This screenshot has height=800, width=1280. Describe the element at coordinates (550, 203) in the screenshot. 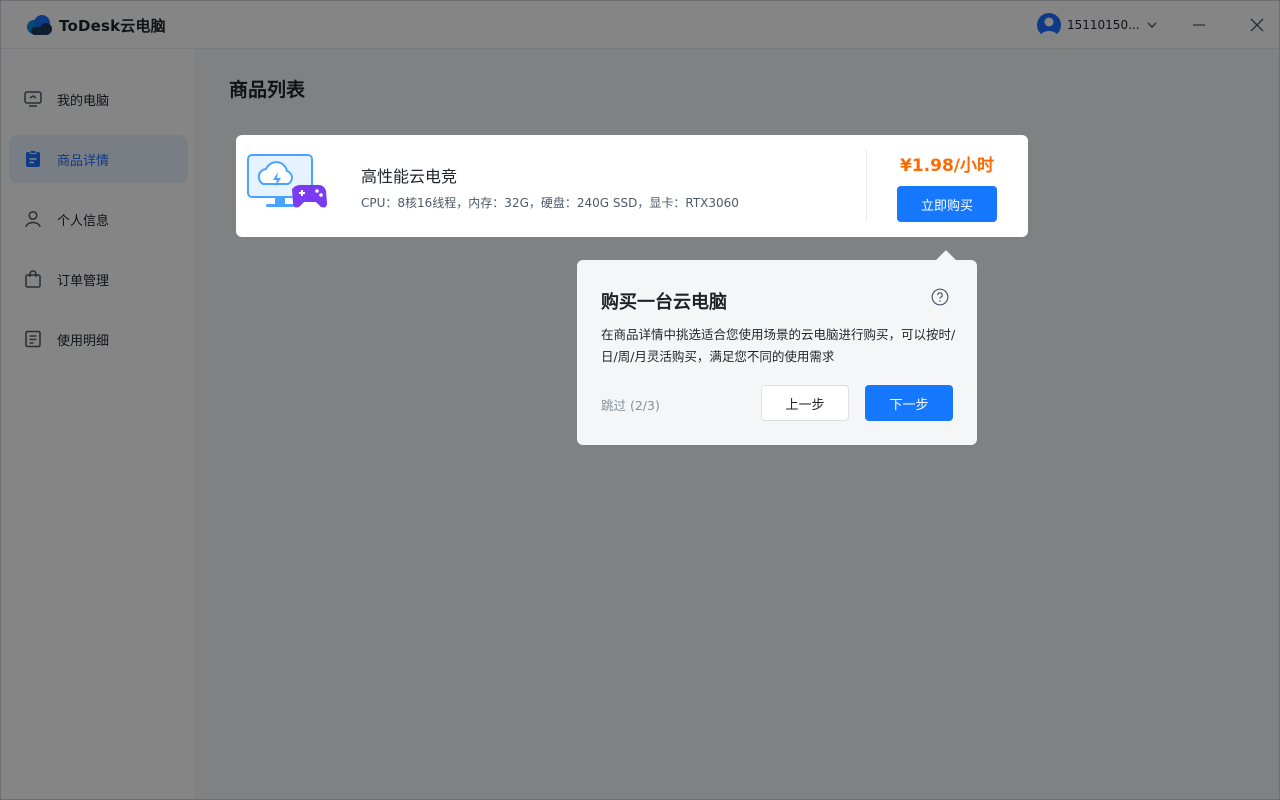

I see `product-spec: CPU：8核16线程，内存：32G，硬盘：240G SSD，显卡：RTX3060` at that location.